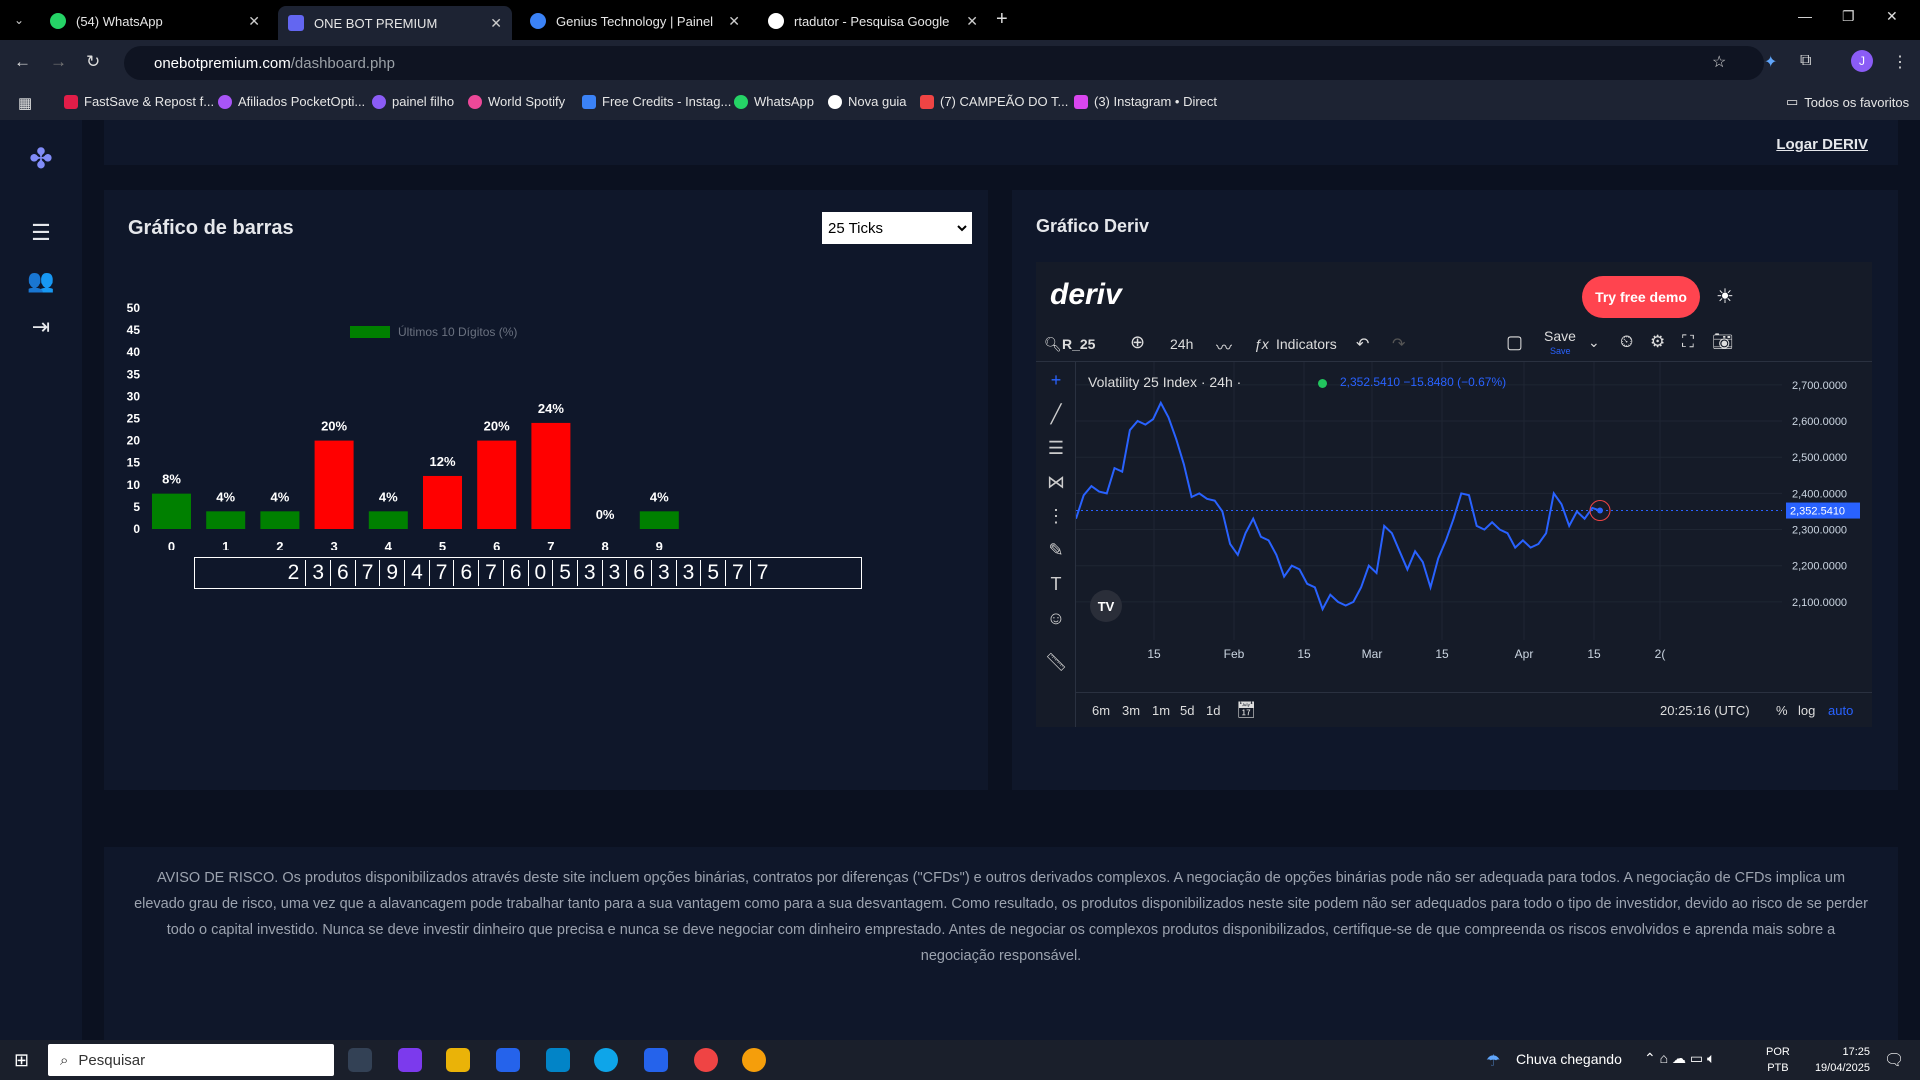  I want to click on last-digits-strip: 23679476760533633577, so click(528, 573).